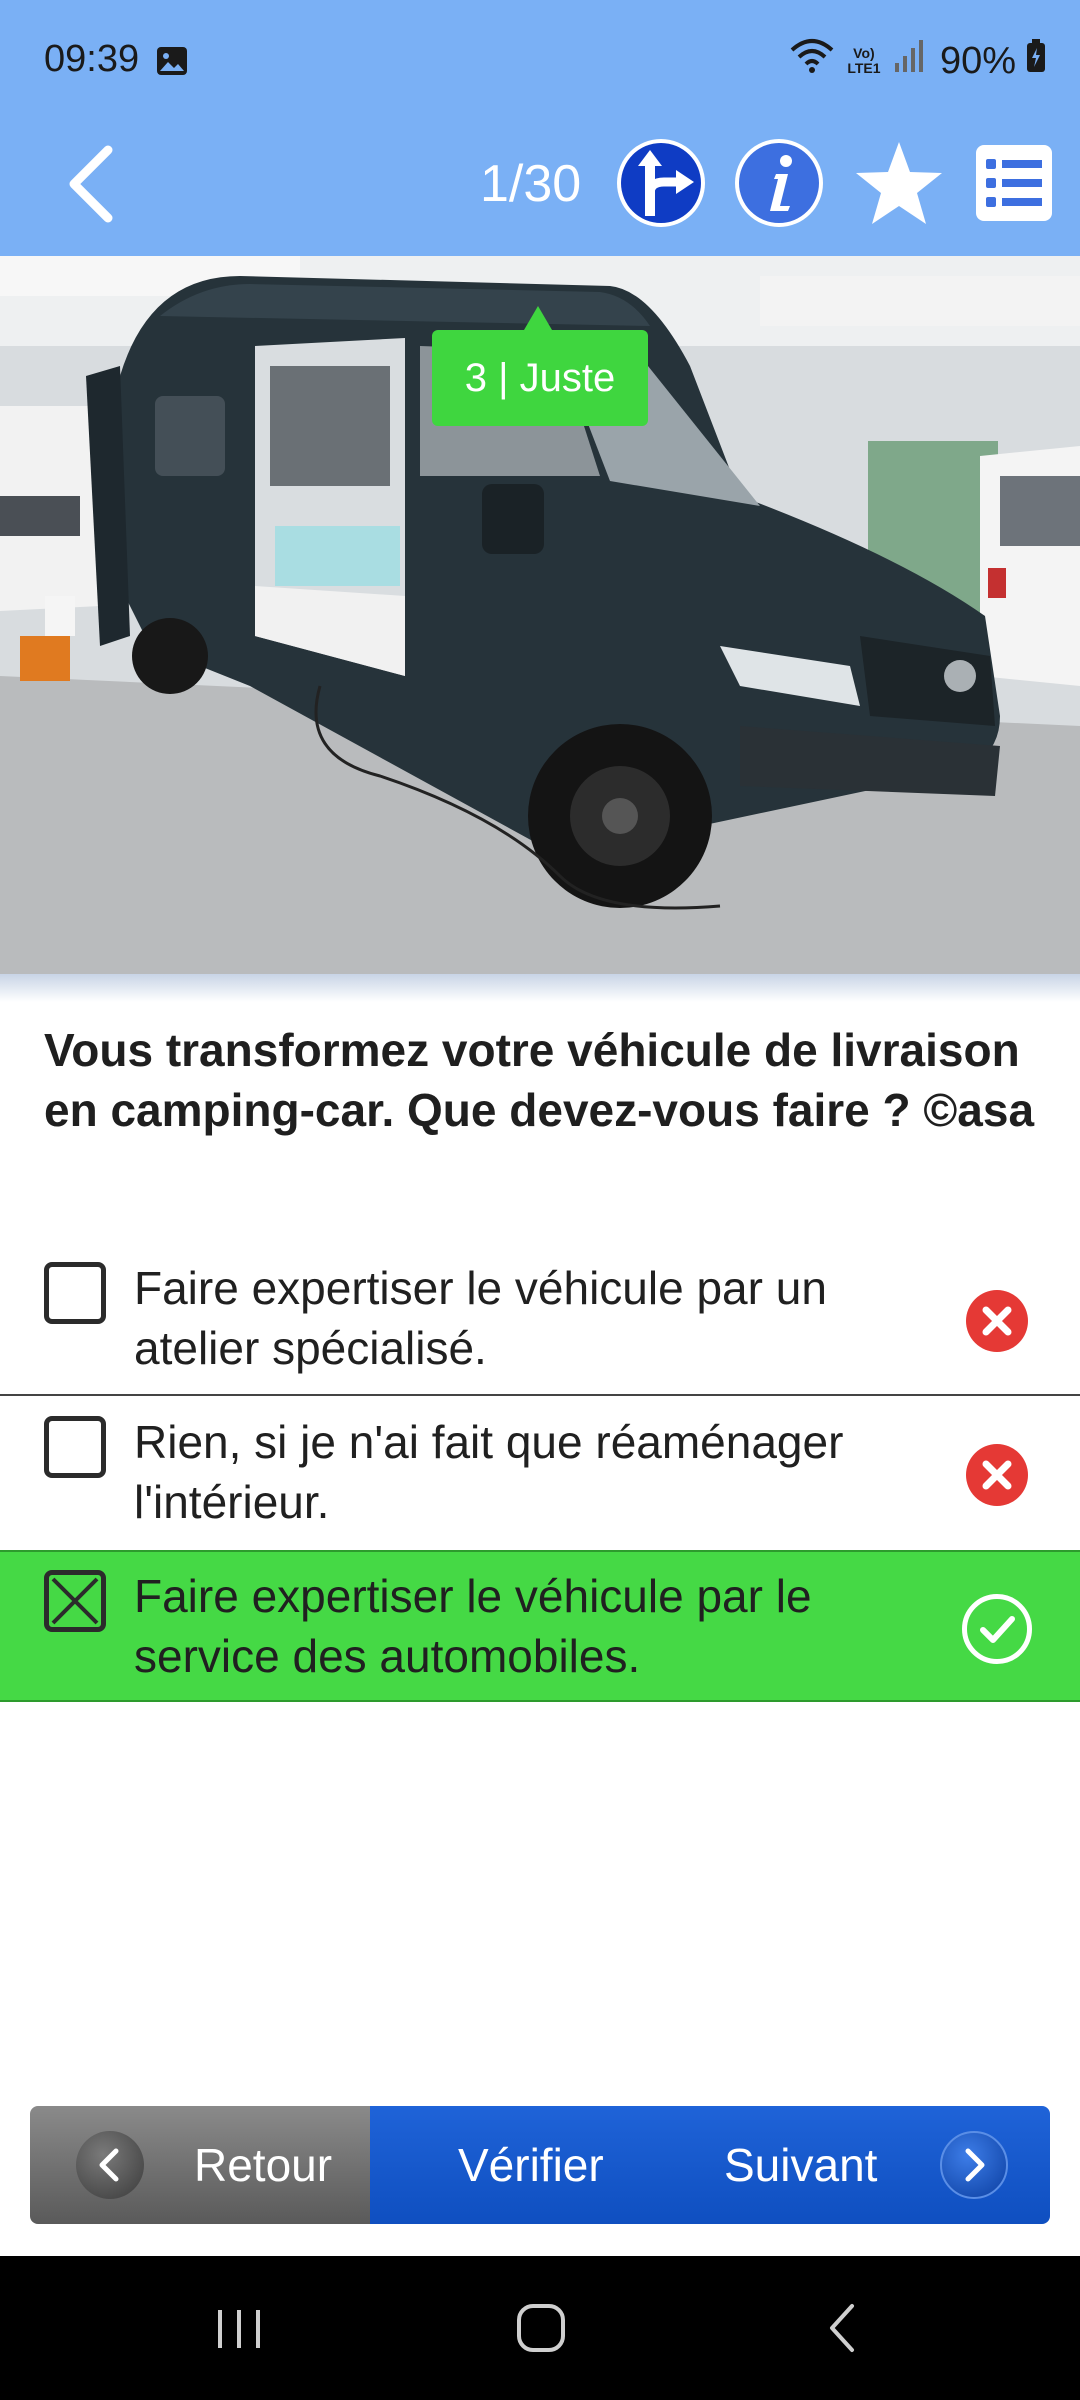  Describe the element at coordinates (1036, 61) in the screenshot. I see `battery-icon` at that location.